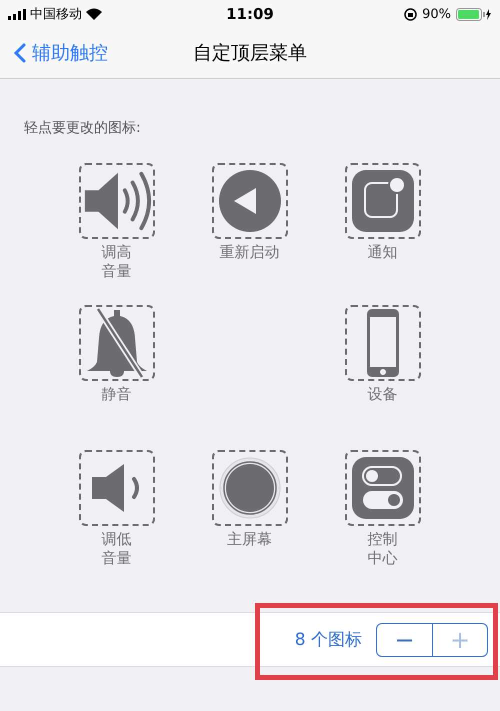  What do you see at coordinates (383, 394) in the screenshot?
I see `icon-label: 设备` at bounding box center [383, 394].